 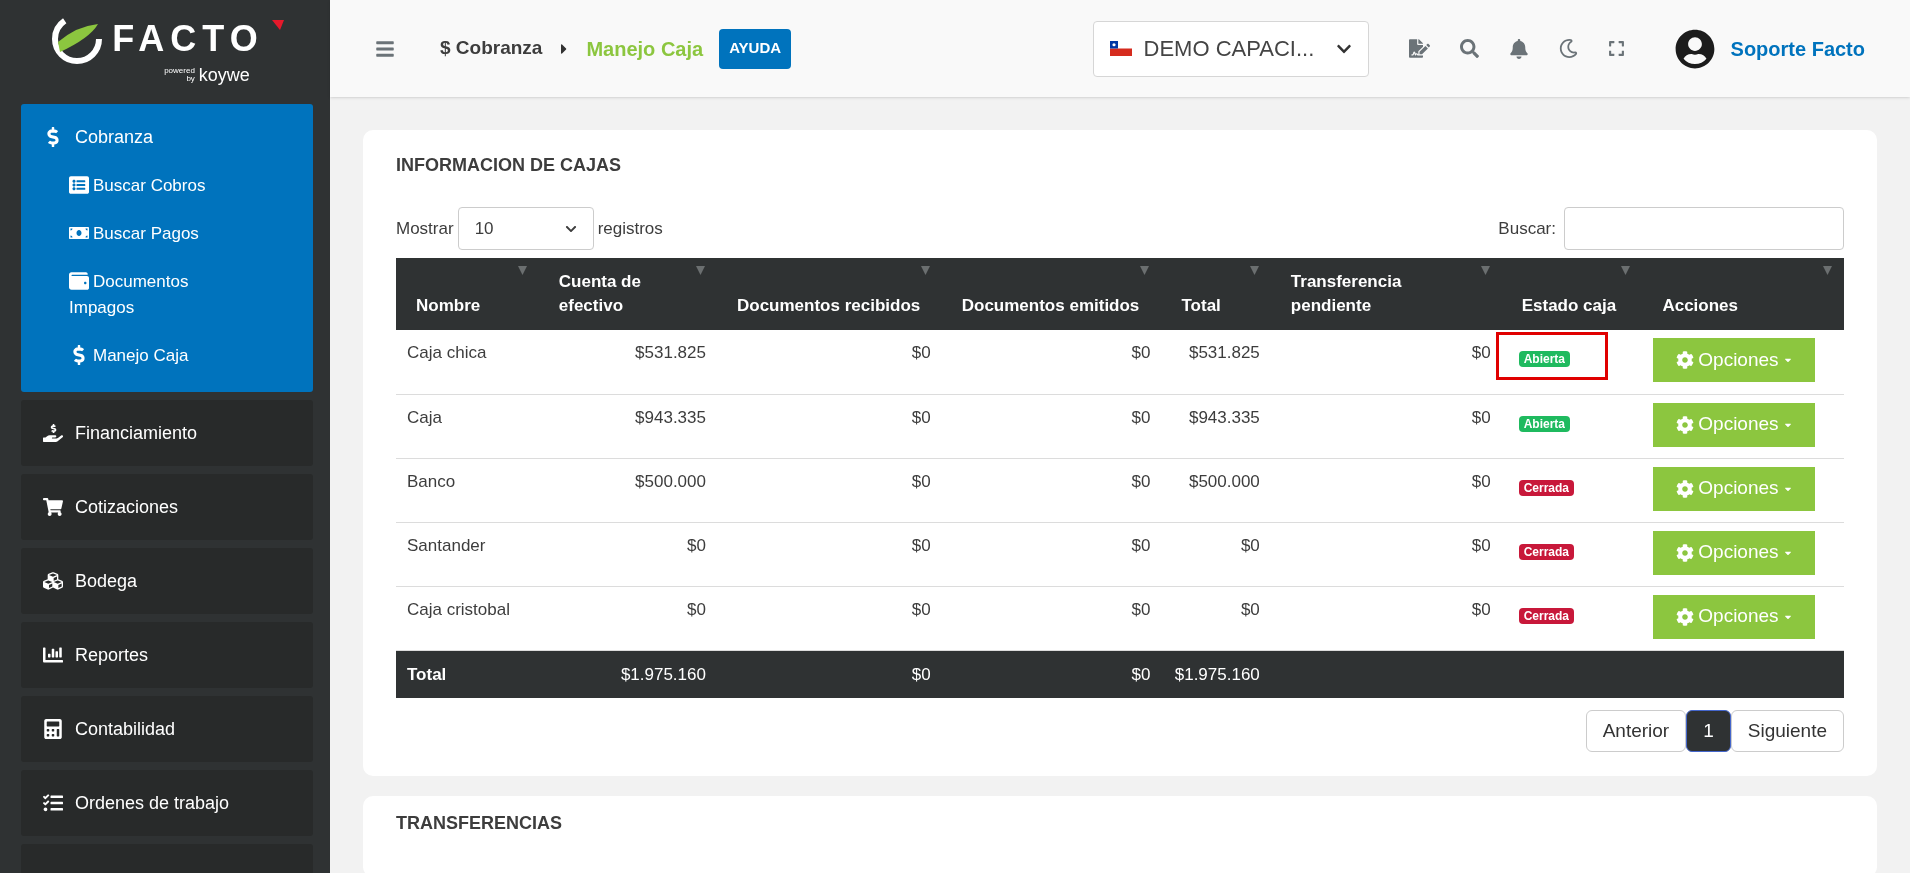 What do you see at coordinates (53, 655) in the screenshot?
I see `bar-chart-icon` at bounding box center [53, 655].